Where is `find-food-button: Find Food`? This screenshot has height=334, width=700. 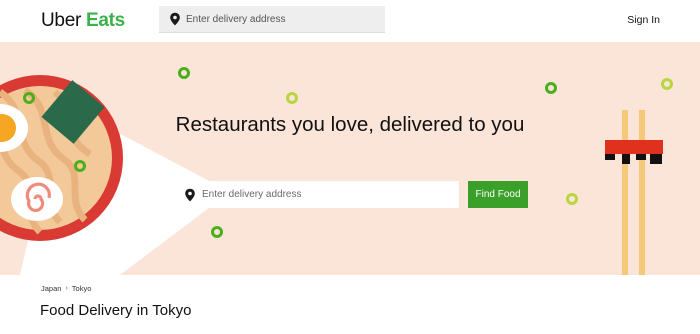 find-food-button: Find Food is located at coordinates (498, 194).